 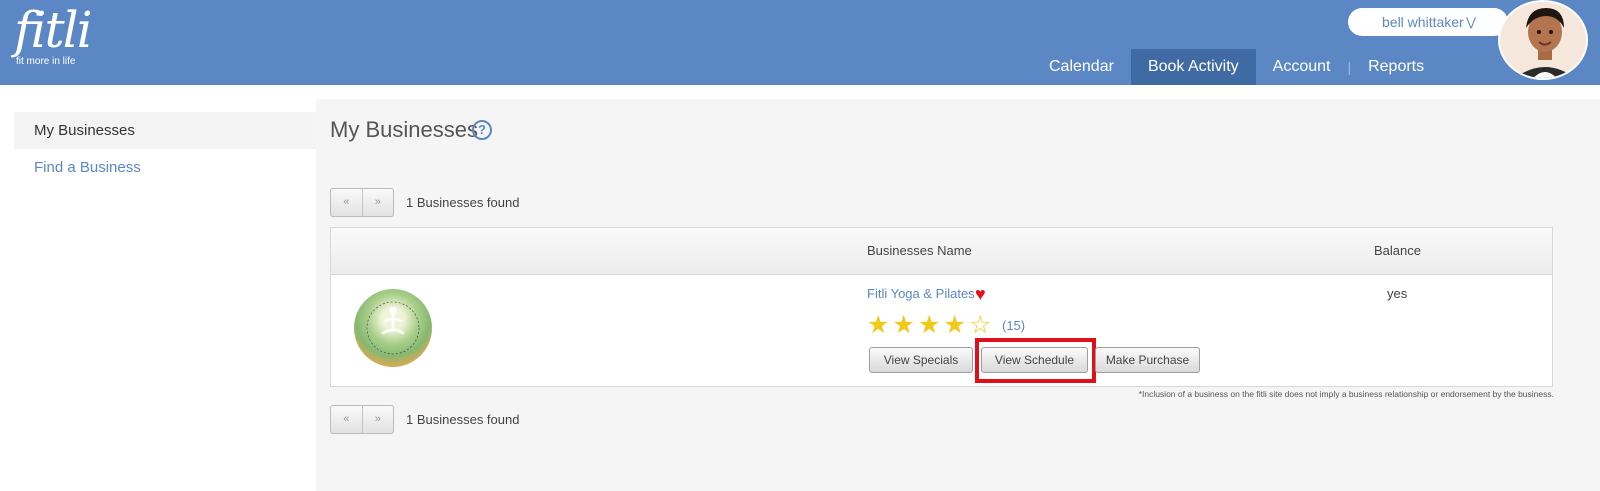 What do you see at coordinates (53, 30) in the screenshot?
I see `logo-word: fitli` at bounding box center [53, 30].